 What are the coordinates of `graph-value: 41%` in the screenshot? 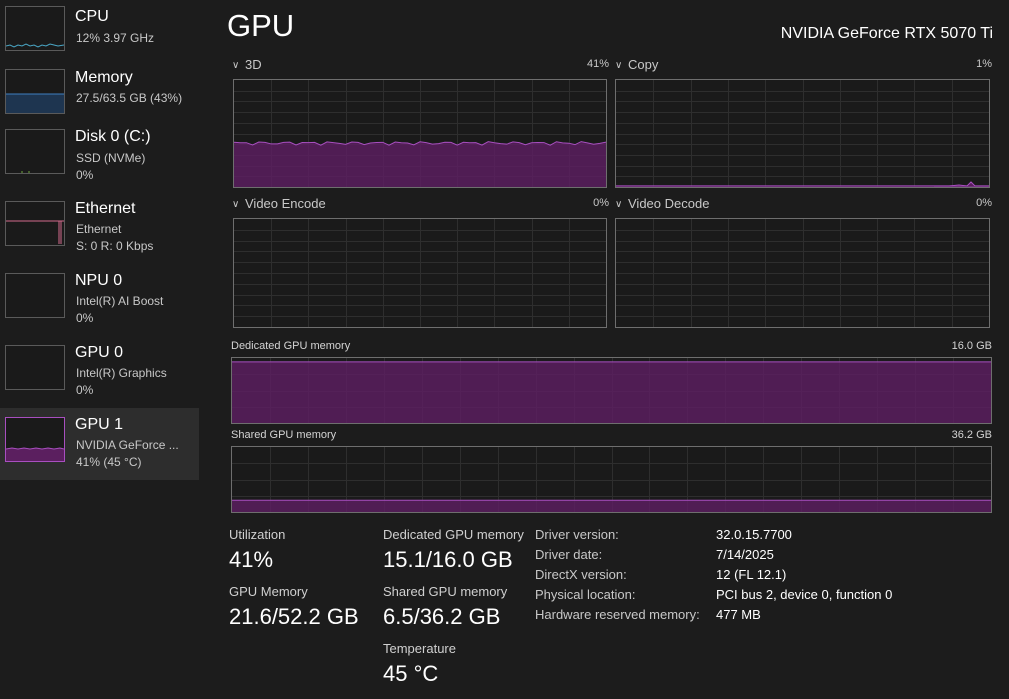 It's located at (597, 64).